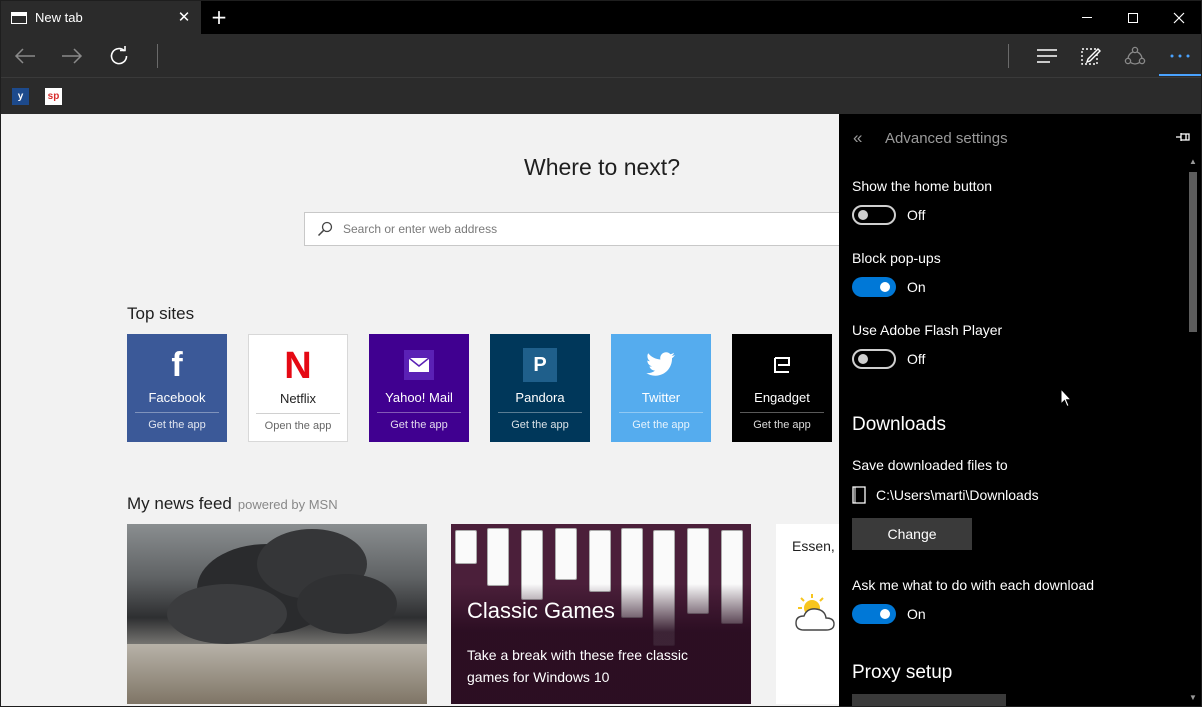  Describe the element at coordinates (899, 424) in the screenshot. I see `downloads-heading: Downloads` at that location.